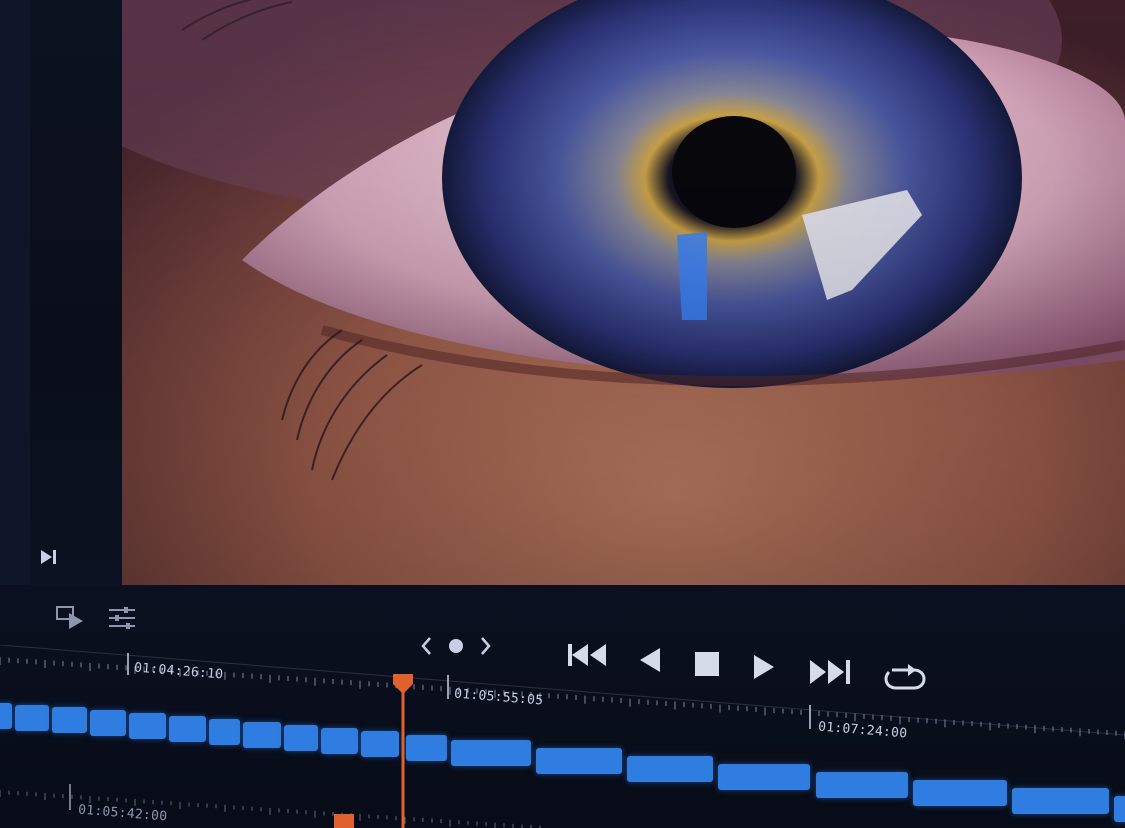 The width and height of the screenshot is (1125, 828). I want to click on skip-to-end-icon, so click(49, 557).